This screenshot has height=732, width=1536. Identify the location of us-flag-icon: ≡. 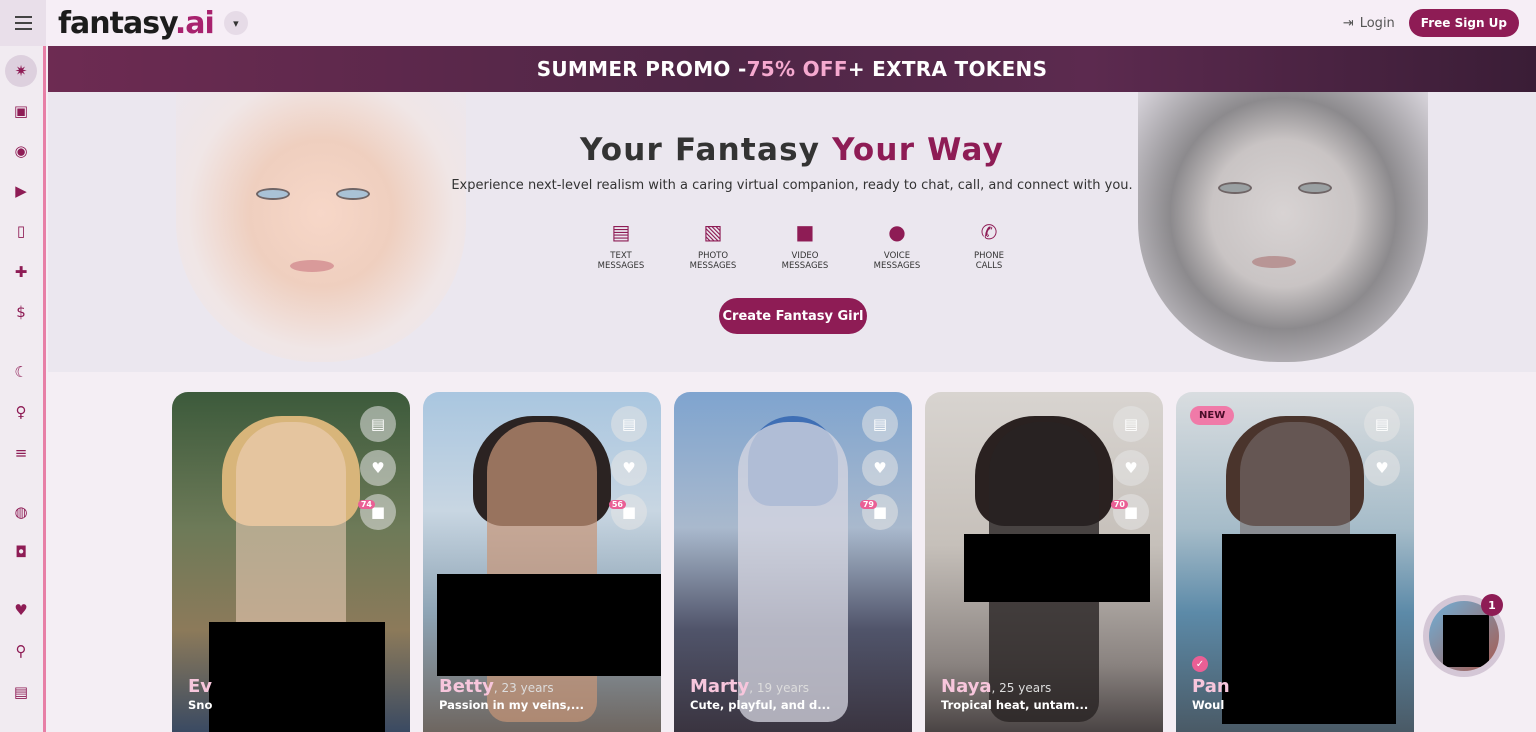
(21, 453).